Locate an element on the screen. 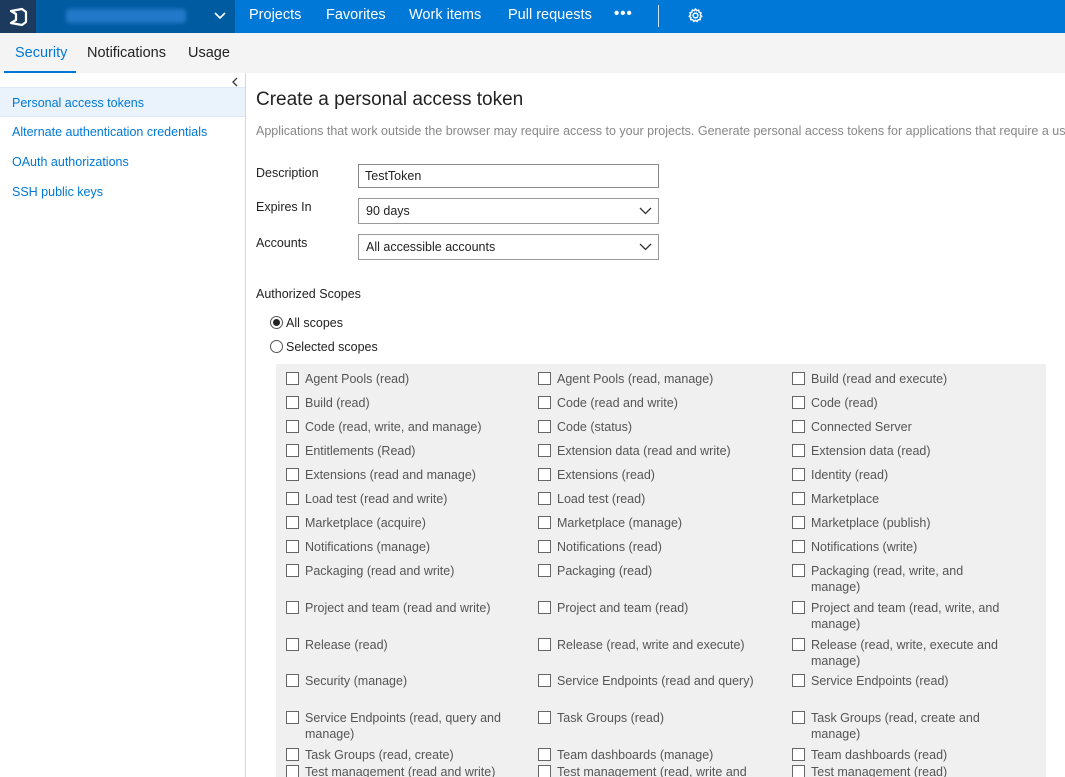 The image size is (1065, 777). scope-label: Test management (read, write and manage) is located at coordinates (652, 771).